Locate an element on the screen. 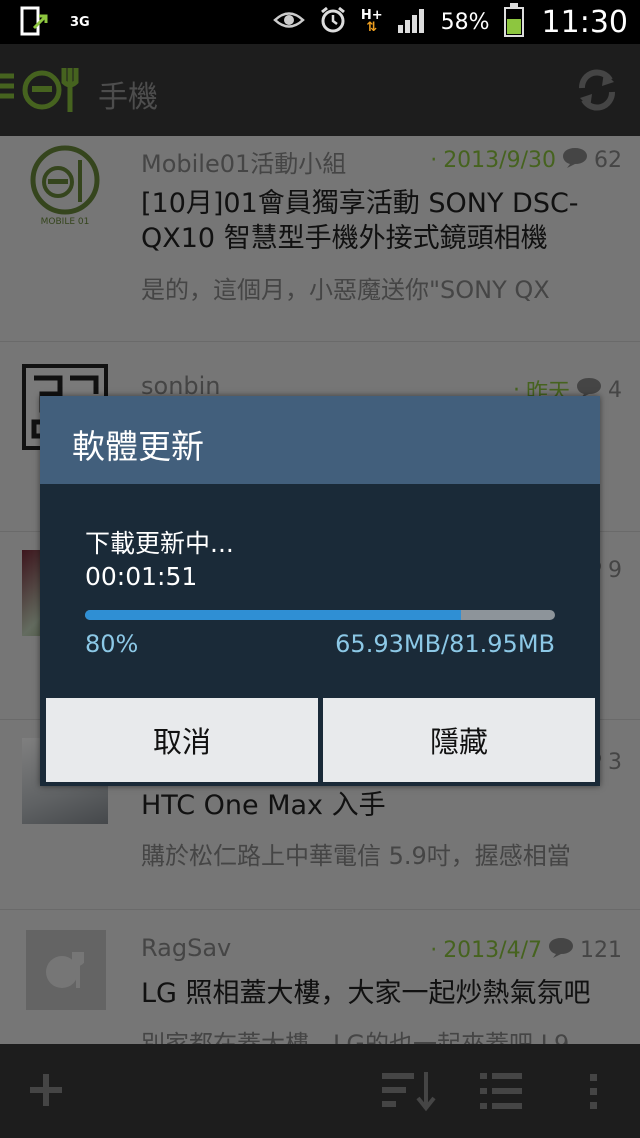  download-size: 65.93MB/81.95MB is located at coordinates (445, 644).